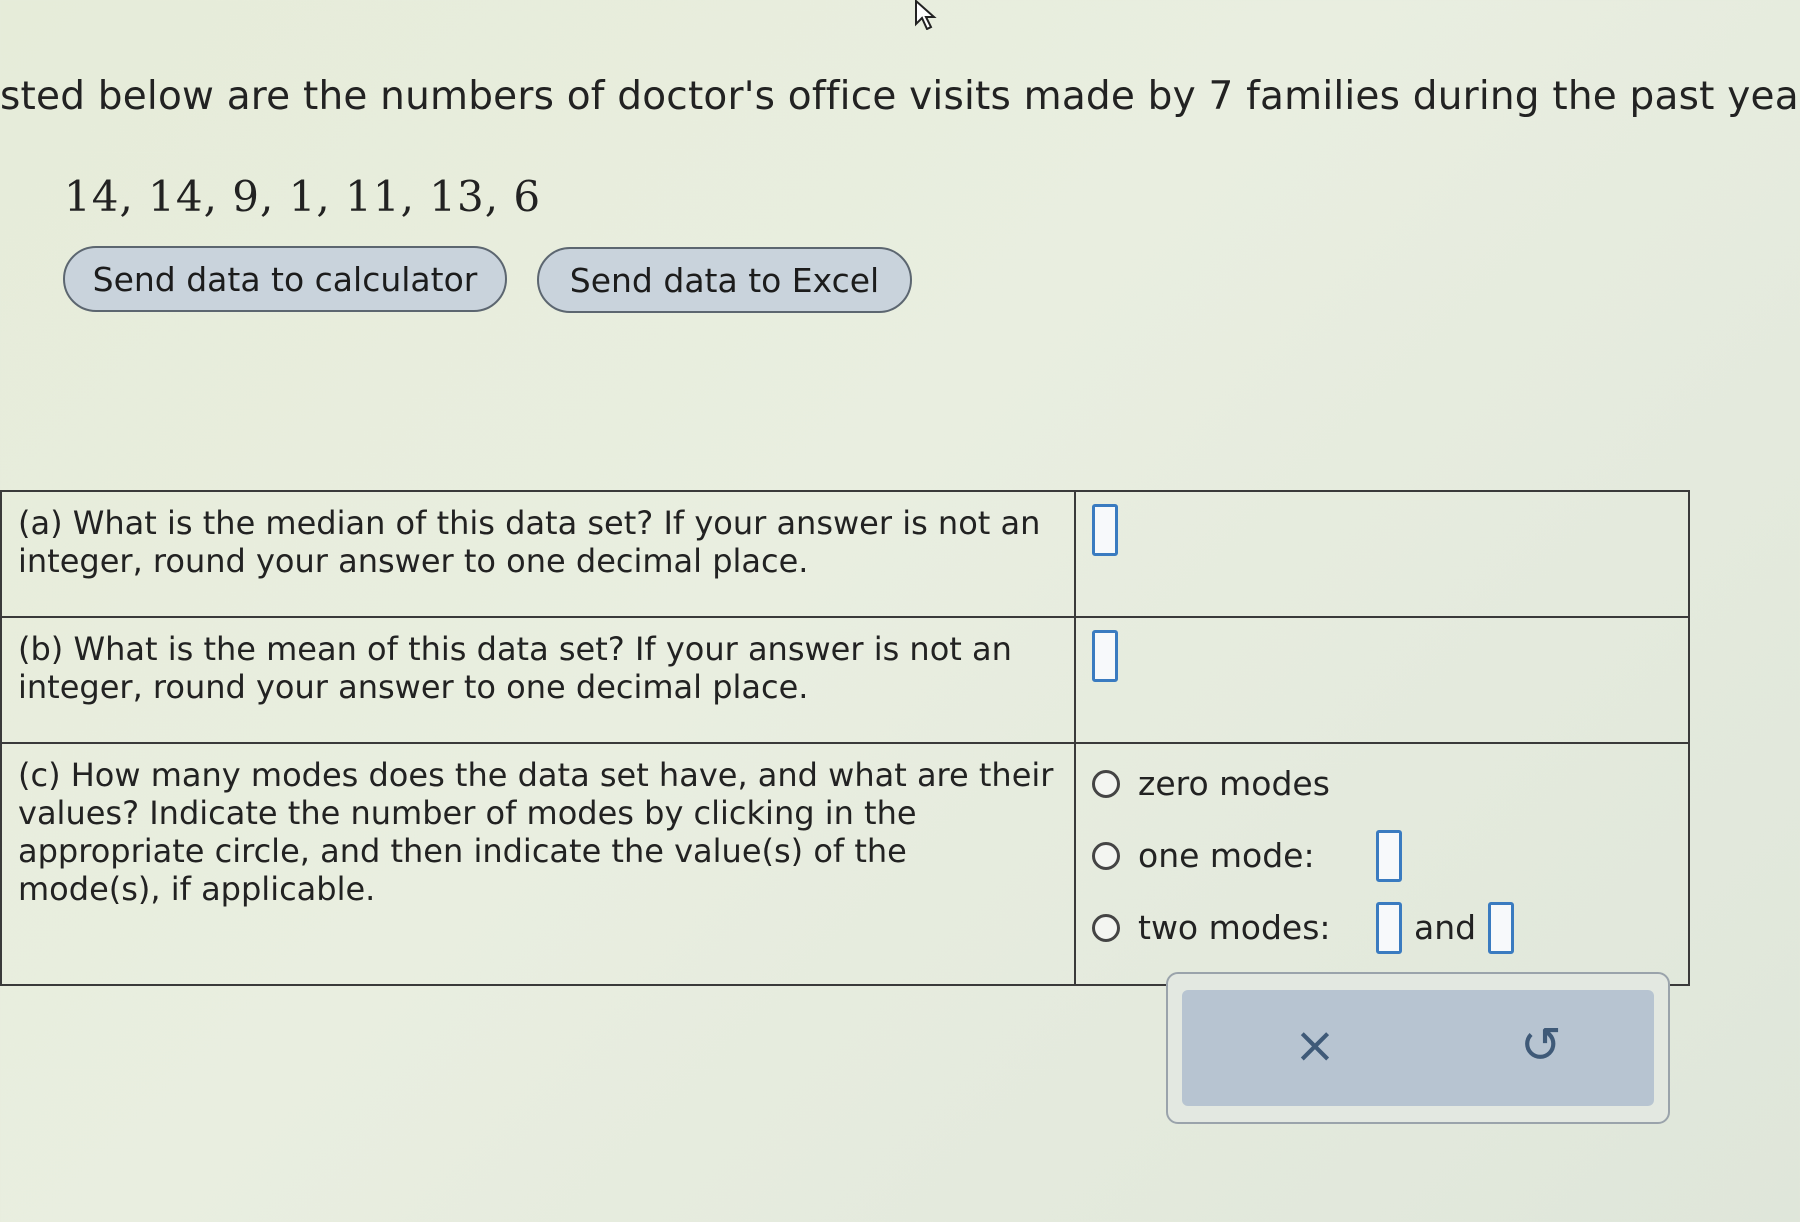 This screenshot has height=1222, width=1800. I want to click on one-mode-input, so click(1389, 856).